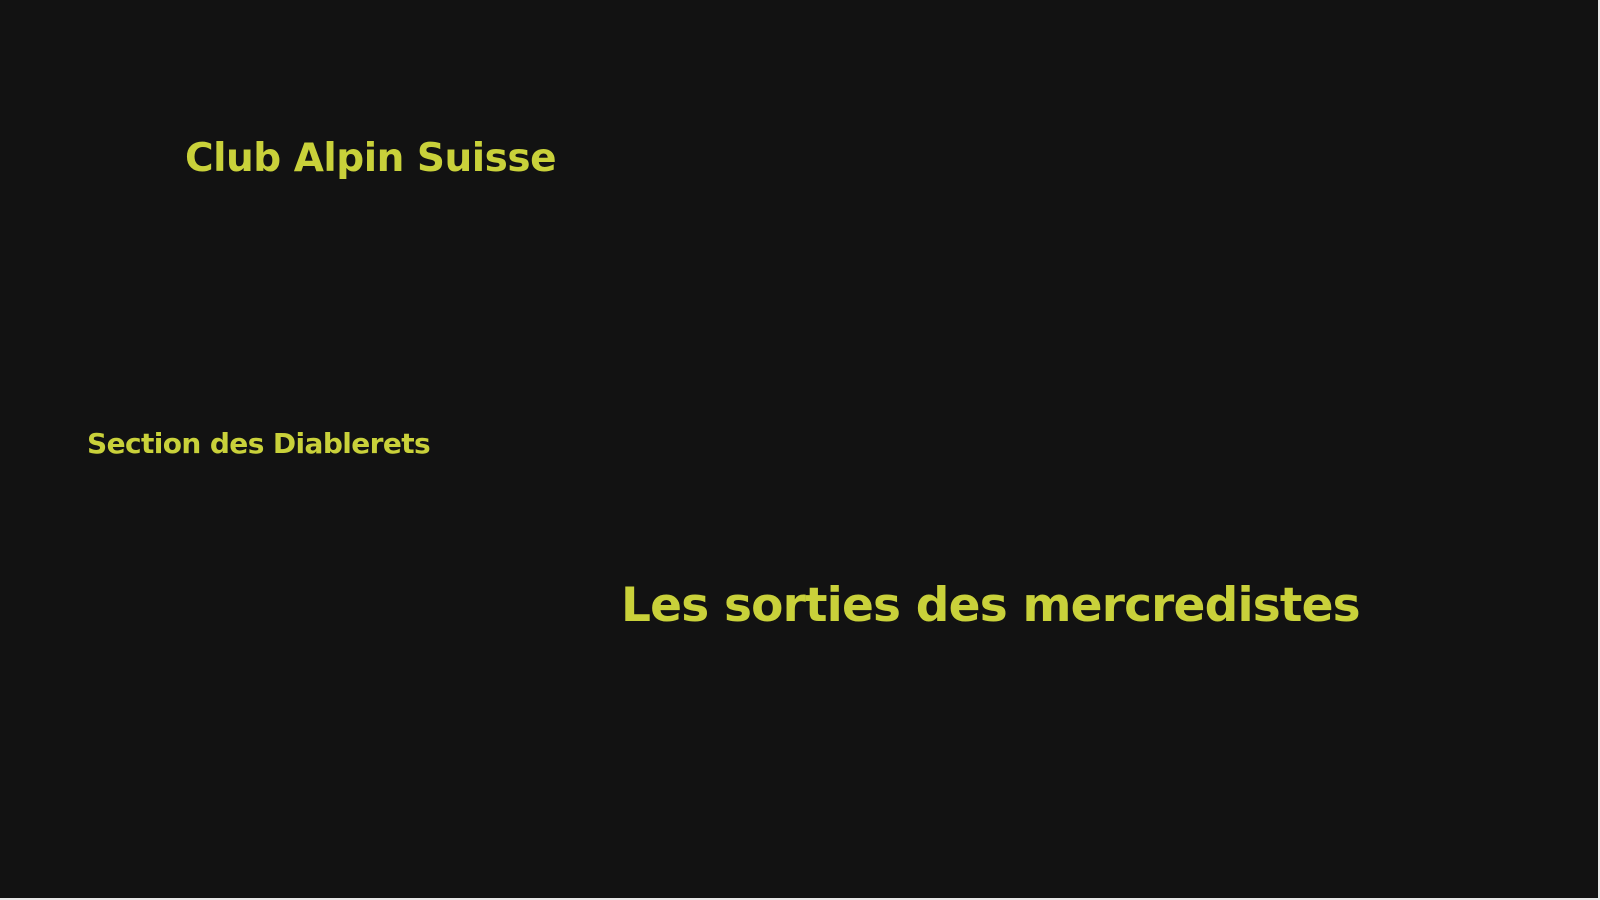 The image size is (1600, 900). What do you see at coordinates (259, 443) in the screenshot?
I see `section-name: Section des Diablerets` at bounding box center [259, 443].